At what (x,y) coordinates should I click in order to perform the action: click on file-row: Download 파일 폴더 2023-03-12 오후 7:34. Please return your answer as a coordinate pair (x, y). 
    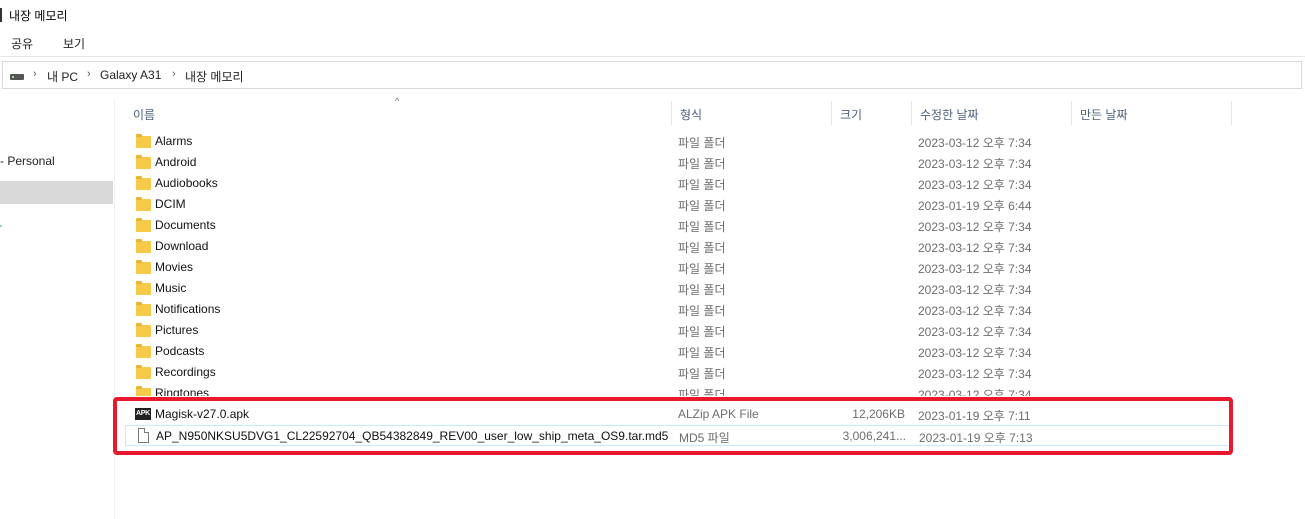
    Looking at the image, I should click on (677, 246).